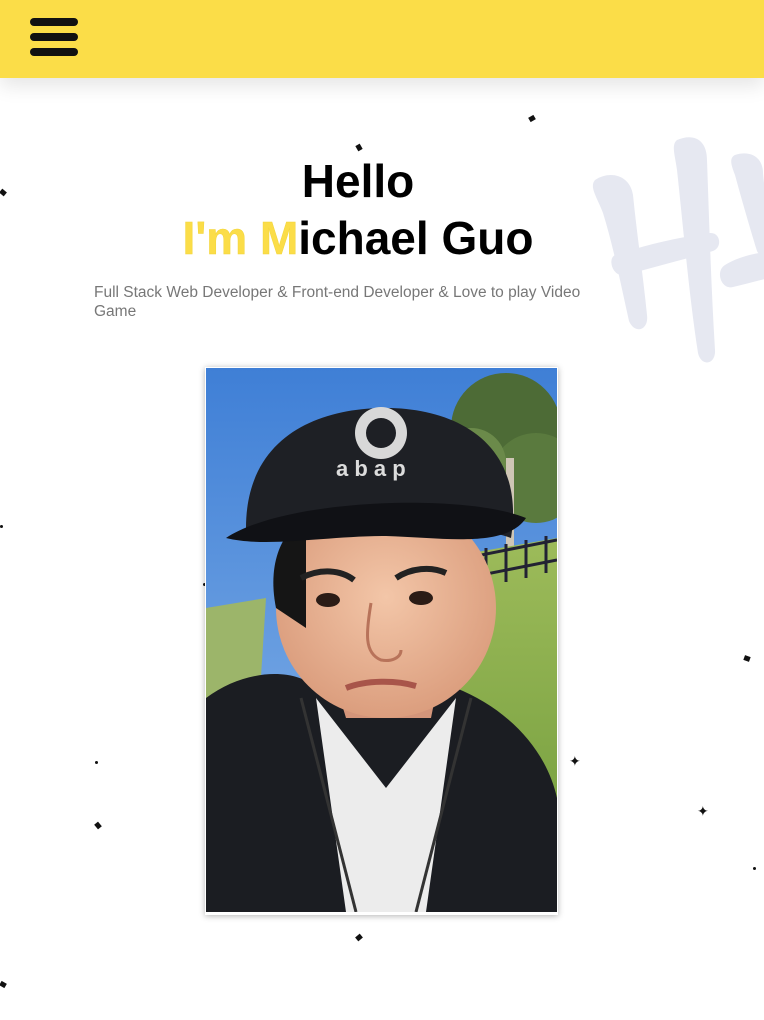  I want to click on greeting-heading: Hello, so click(358, 181).